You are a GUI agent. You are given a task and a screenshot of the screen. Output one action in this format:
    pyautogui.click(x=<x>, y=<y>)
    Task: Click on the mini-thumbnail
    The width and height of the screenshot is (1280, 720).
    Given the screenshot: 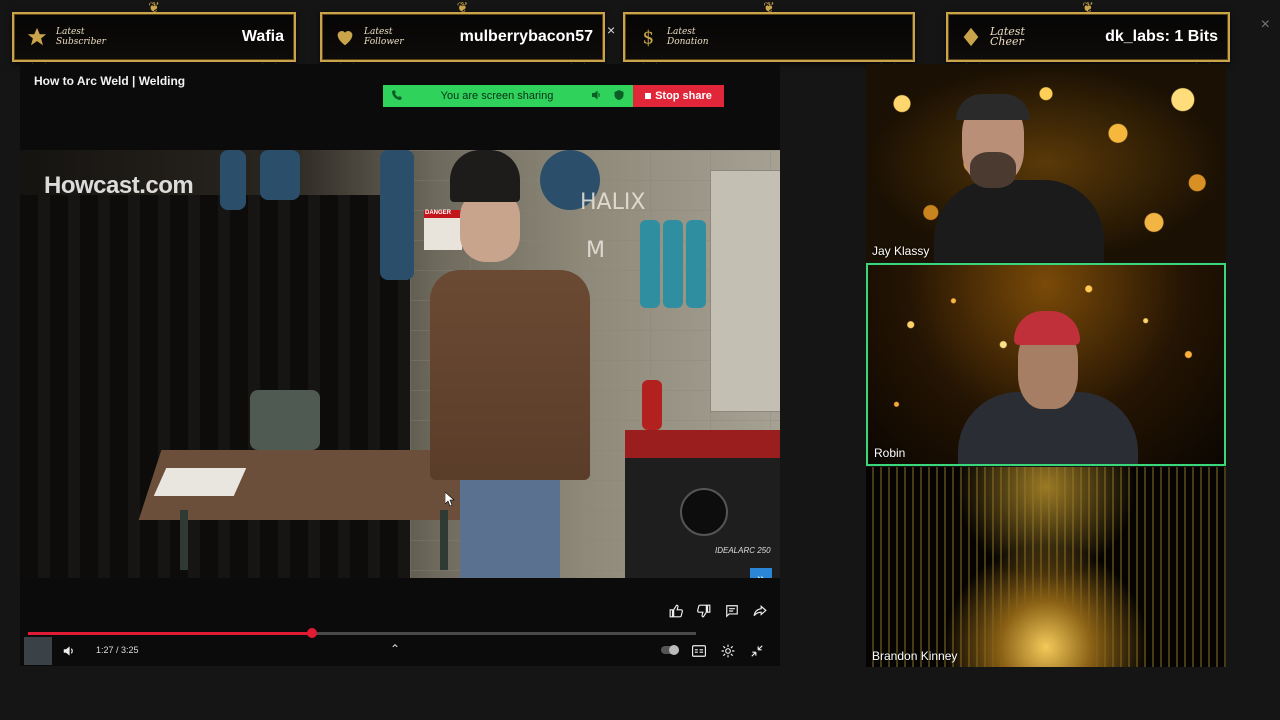 What is the action you would take?
    pyautogui.click(x=38, y=651)
    